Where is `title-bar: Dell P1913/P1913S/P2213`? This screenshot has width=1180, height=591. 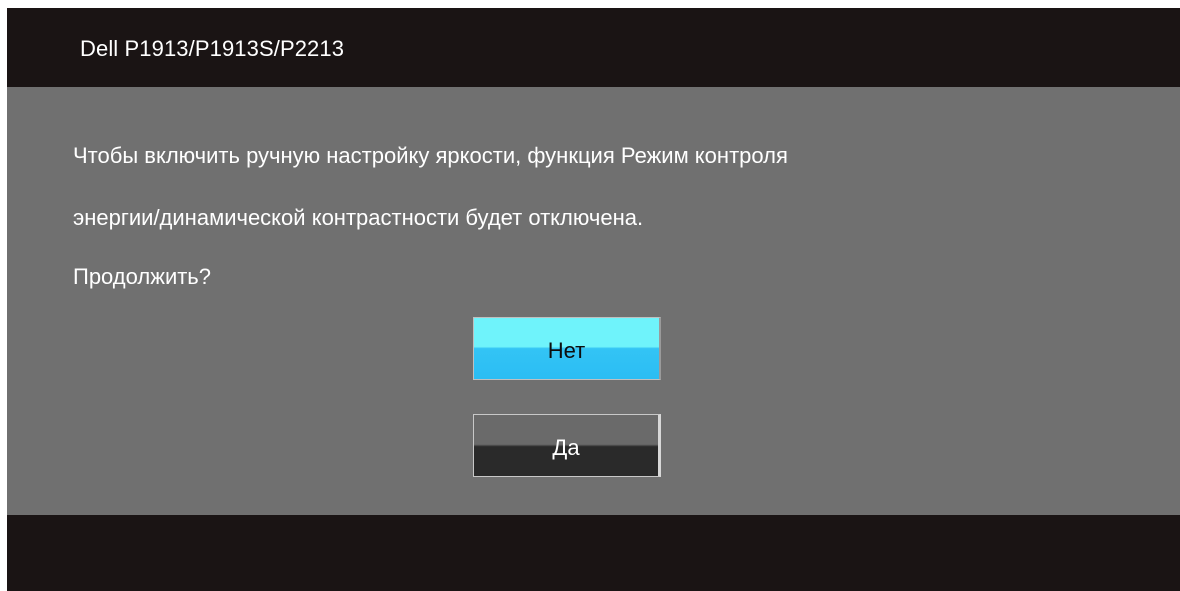
title-bar: Dell P1913/P1913S/P2213 is located at coordinates (593, 47).